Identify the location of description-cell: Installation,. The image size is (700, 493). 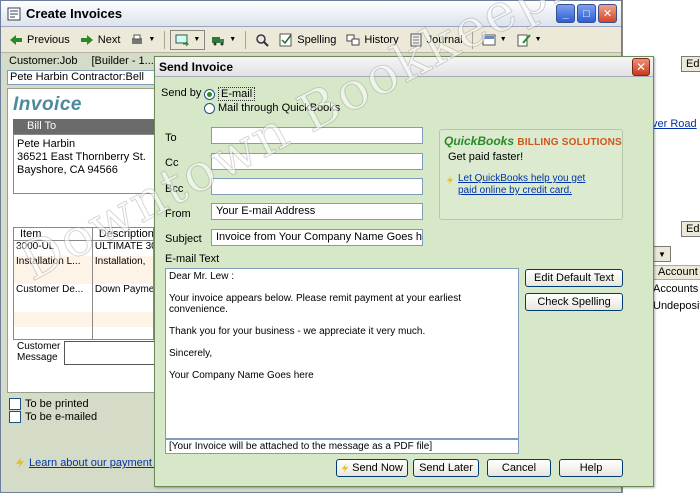
(123, 270).